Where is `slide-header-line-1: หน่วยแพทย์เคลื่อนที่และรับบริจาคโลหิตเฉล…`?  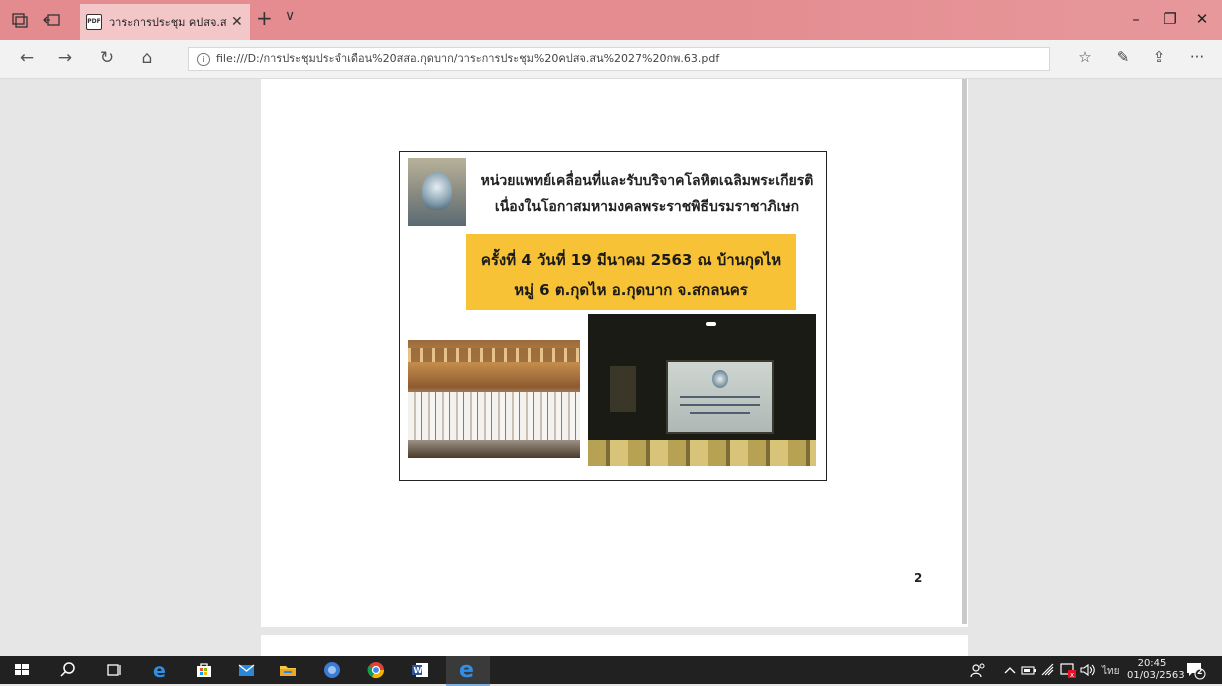
slide-header-line-1: หน่วยแพทย์เคลื่อนที่และรับบริจาคโลหิตเฉล… is located at coordinates (647, 181).